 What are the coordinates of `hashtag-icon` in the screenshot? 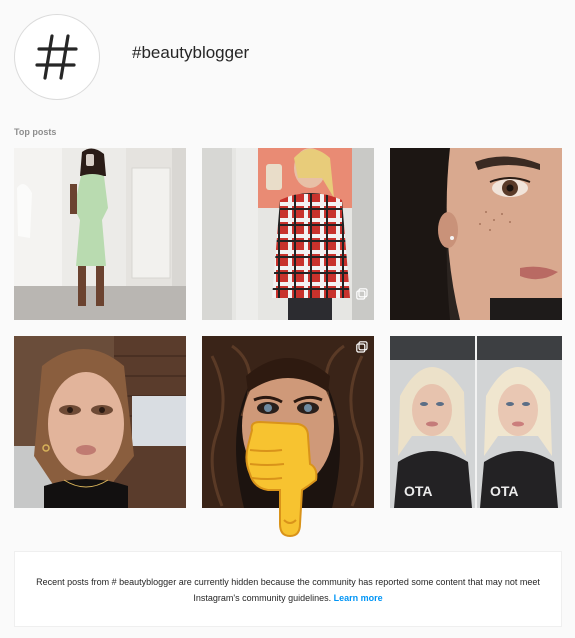 It's located at (56, 57).